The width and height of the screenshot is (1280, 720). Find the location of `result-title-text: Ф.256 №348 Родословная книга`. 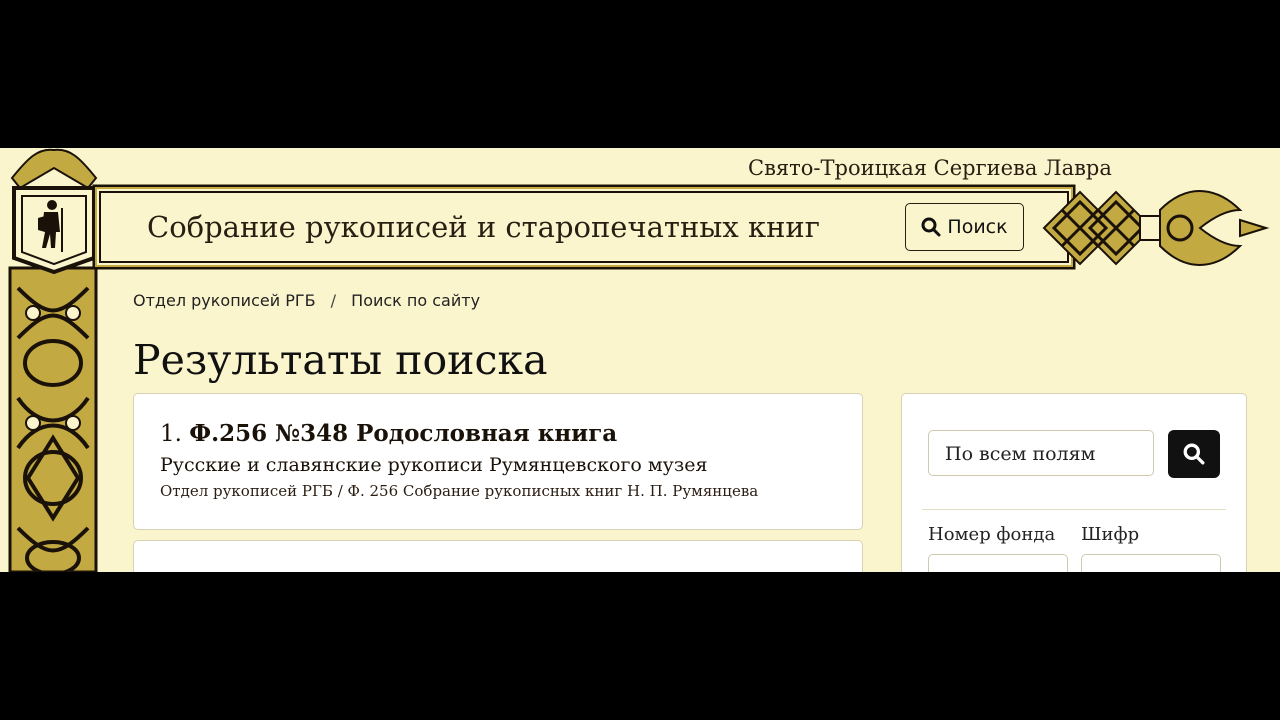

result-title-text: Ф.256 №348 Родословная книга is located at coordinates (403, 433).